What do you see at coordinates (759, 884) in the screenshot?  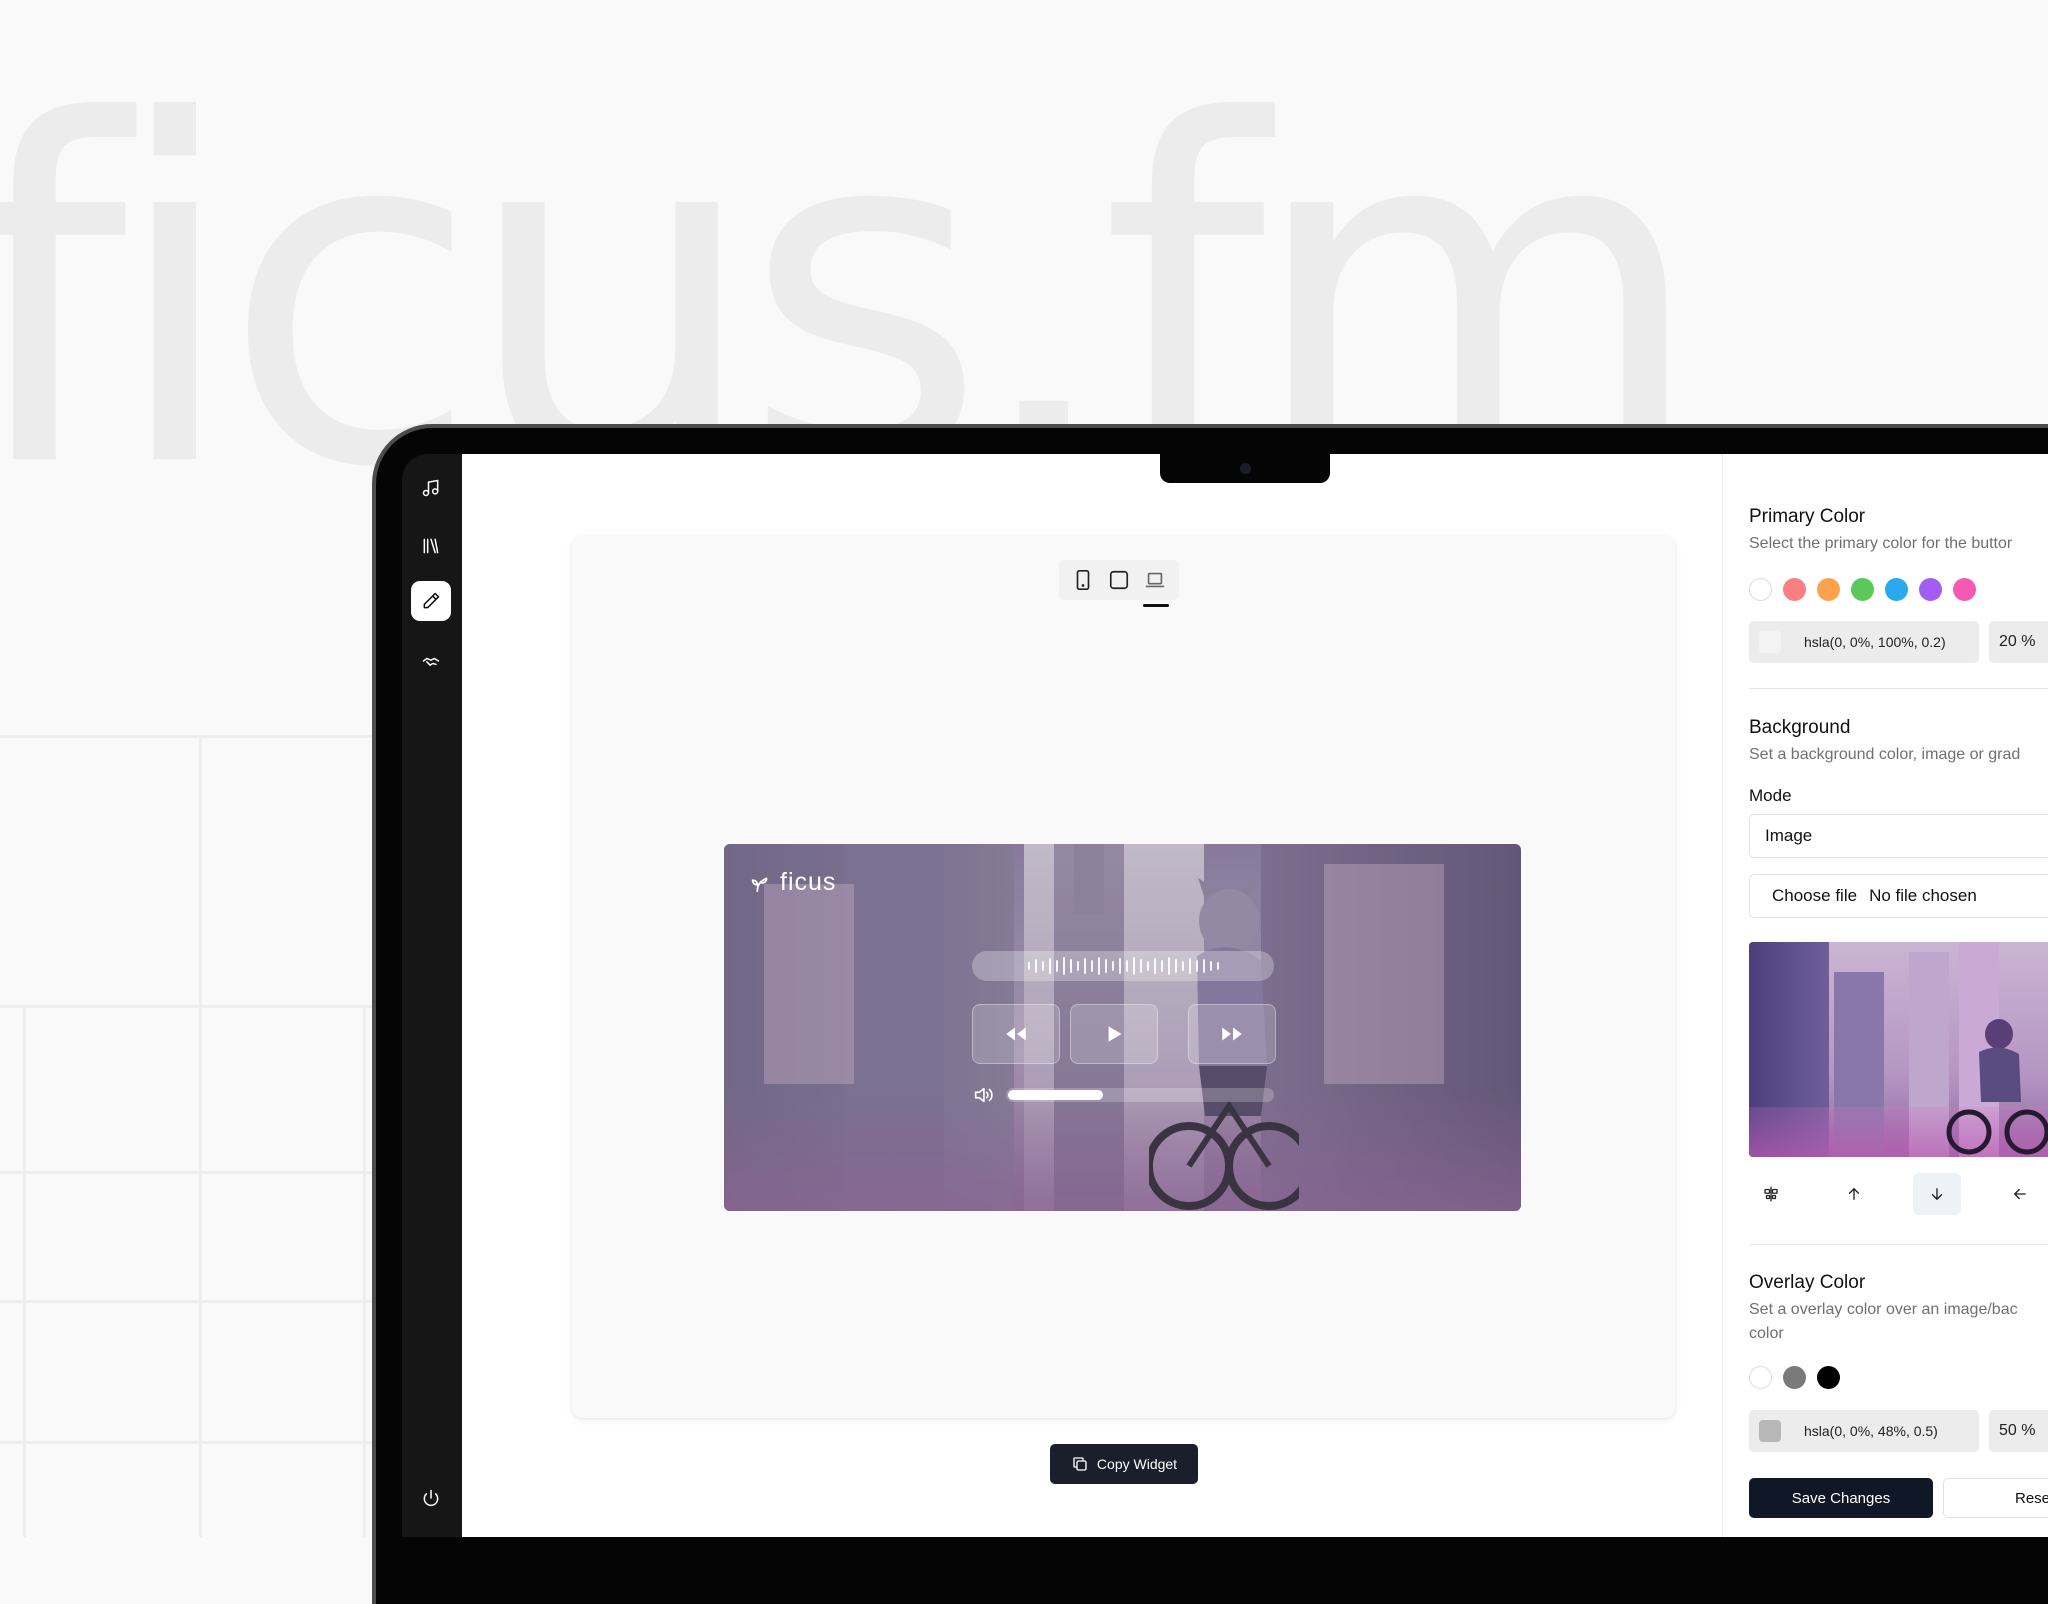 I see `sprout-icon` at bounding box center [759, 884].